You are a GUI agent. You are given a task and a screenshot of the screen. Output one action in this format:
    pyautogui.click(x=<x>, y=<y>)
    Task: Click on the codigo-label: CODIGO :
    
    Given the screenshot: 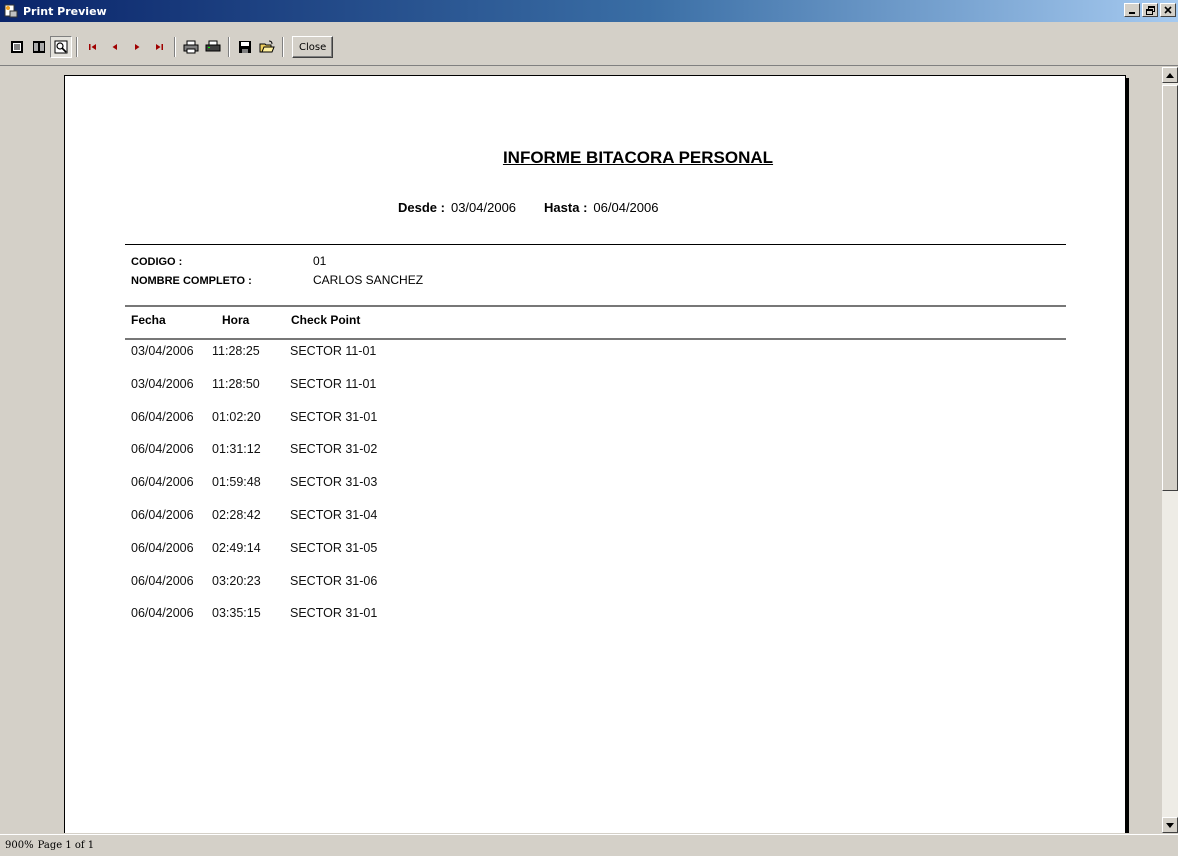 What is the action you would take?
    pyautogui.click(x=157, y=262)
    